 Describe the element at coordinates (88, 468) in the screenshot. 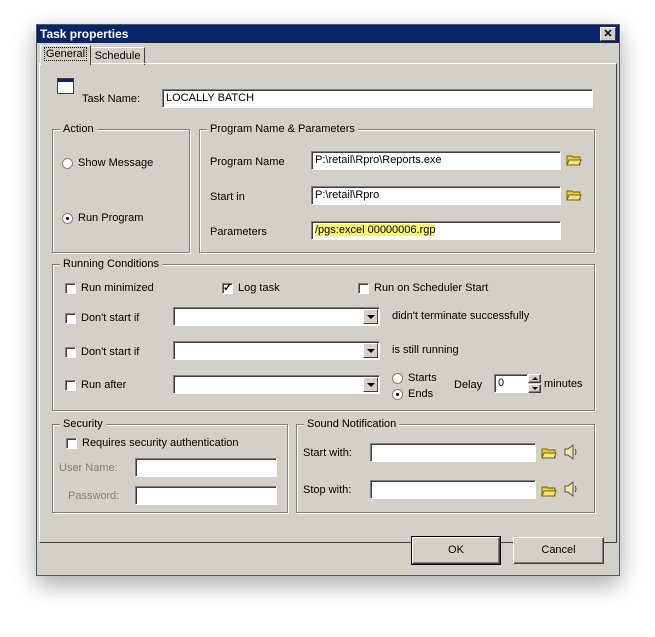

I see `user-name-label: User Name:` at that location.